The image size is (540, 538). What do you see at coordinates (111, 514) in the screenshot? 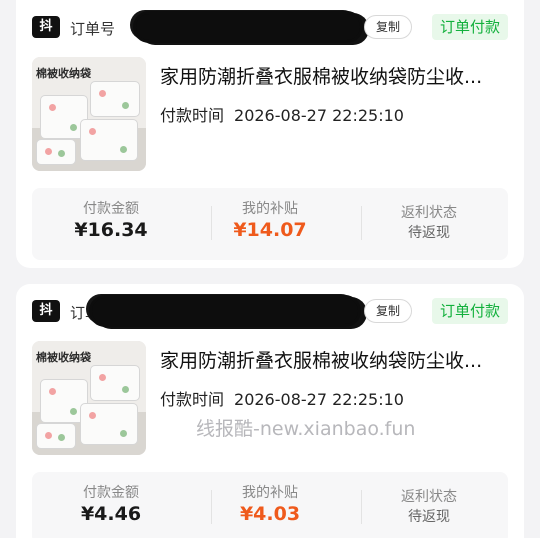
I see `pay-amount-value: ¥4.46` at bounding box center [111, 514].